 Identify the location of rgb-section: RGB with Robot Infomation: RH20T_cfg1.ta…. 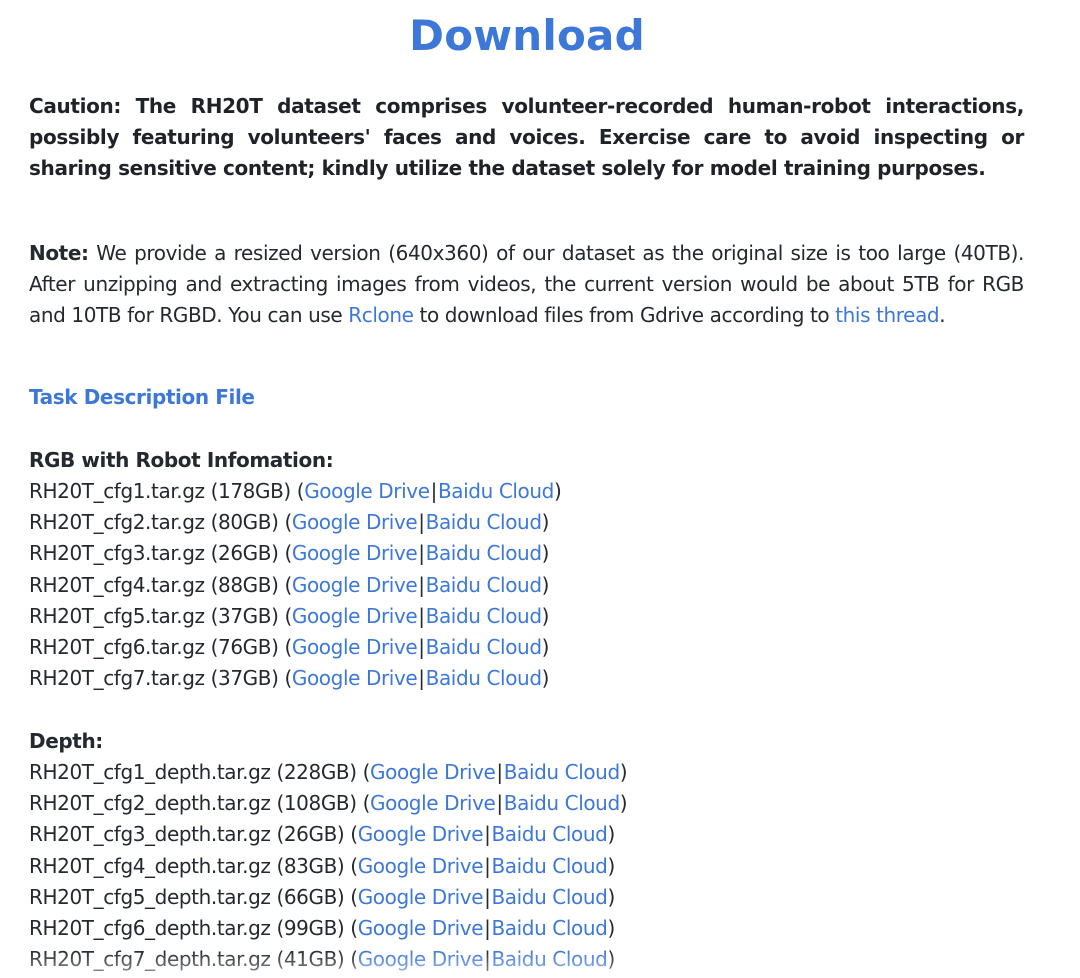
(295, 569).